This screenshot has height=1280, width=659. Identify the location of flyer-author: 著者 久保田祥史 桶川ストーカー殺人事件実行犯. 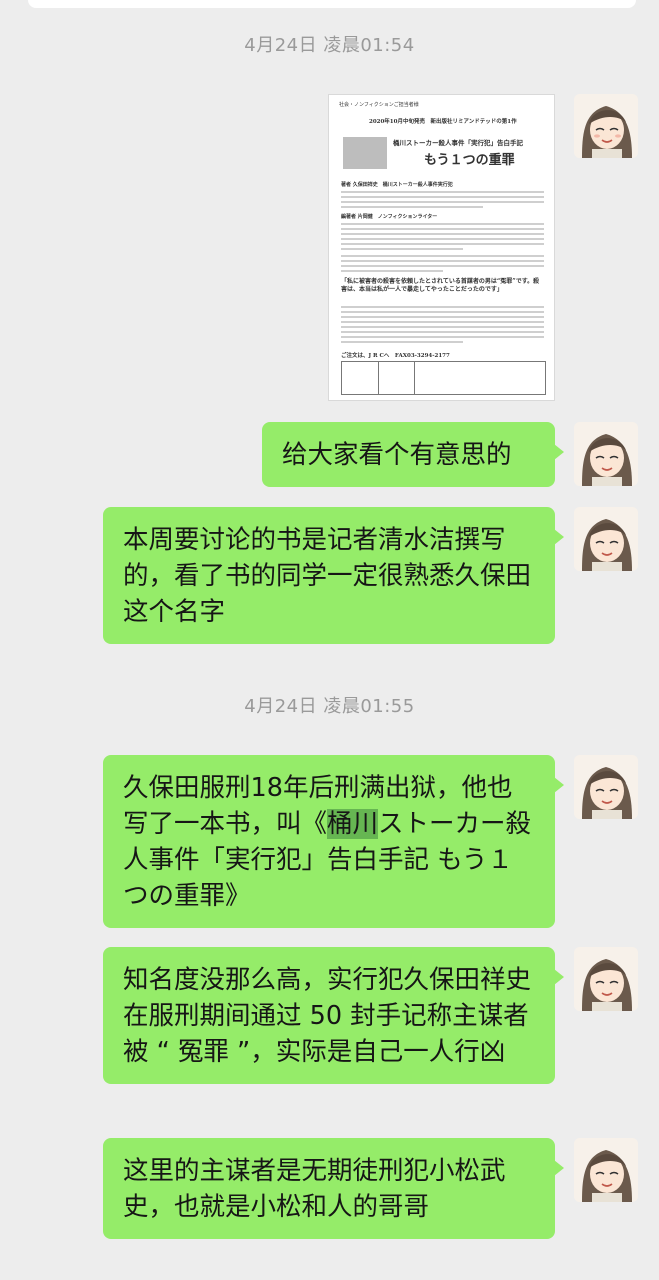
(397, 185).